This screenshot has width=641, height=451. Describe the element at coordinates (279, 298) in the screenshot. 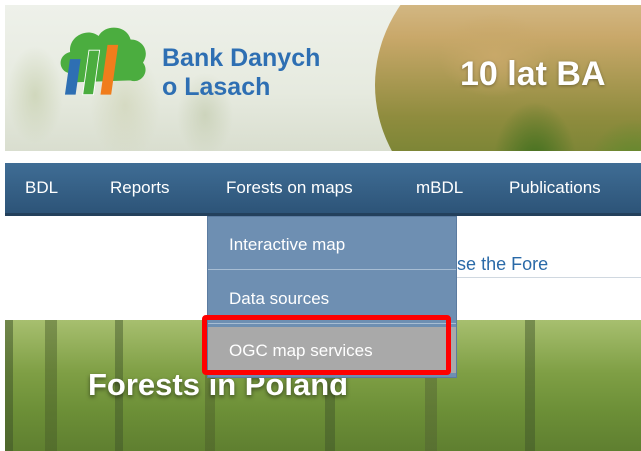

I see `dropdown-item-label: Data sources` at that location.